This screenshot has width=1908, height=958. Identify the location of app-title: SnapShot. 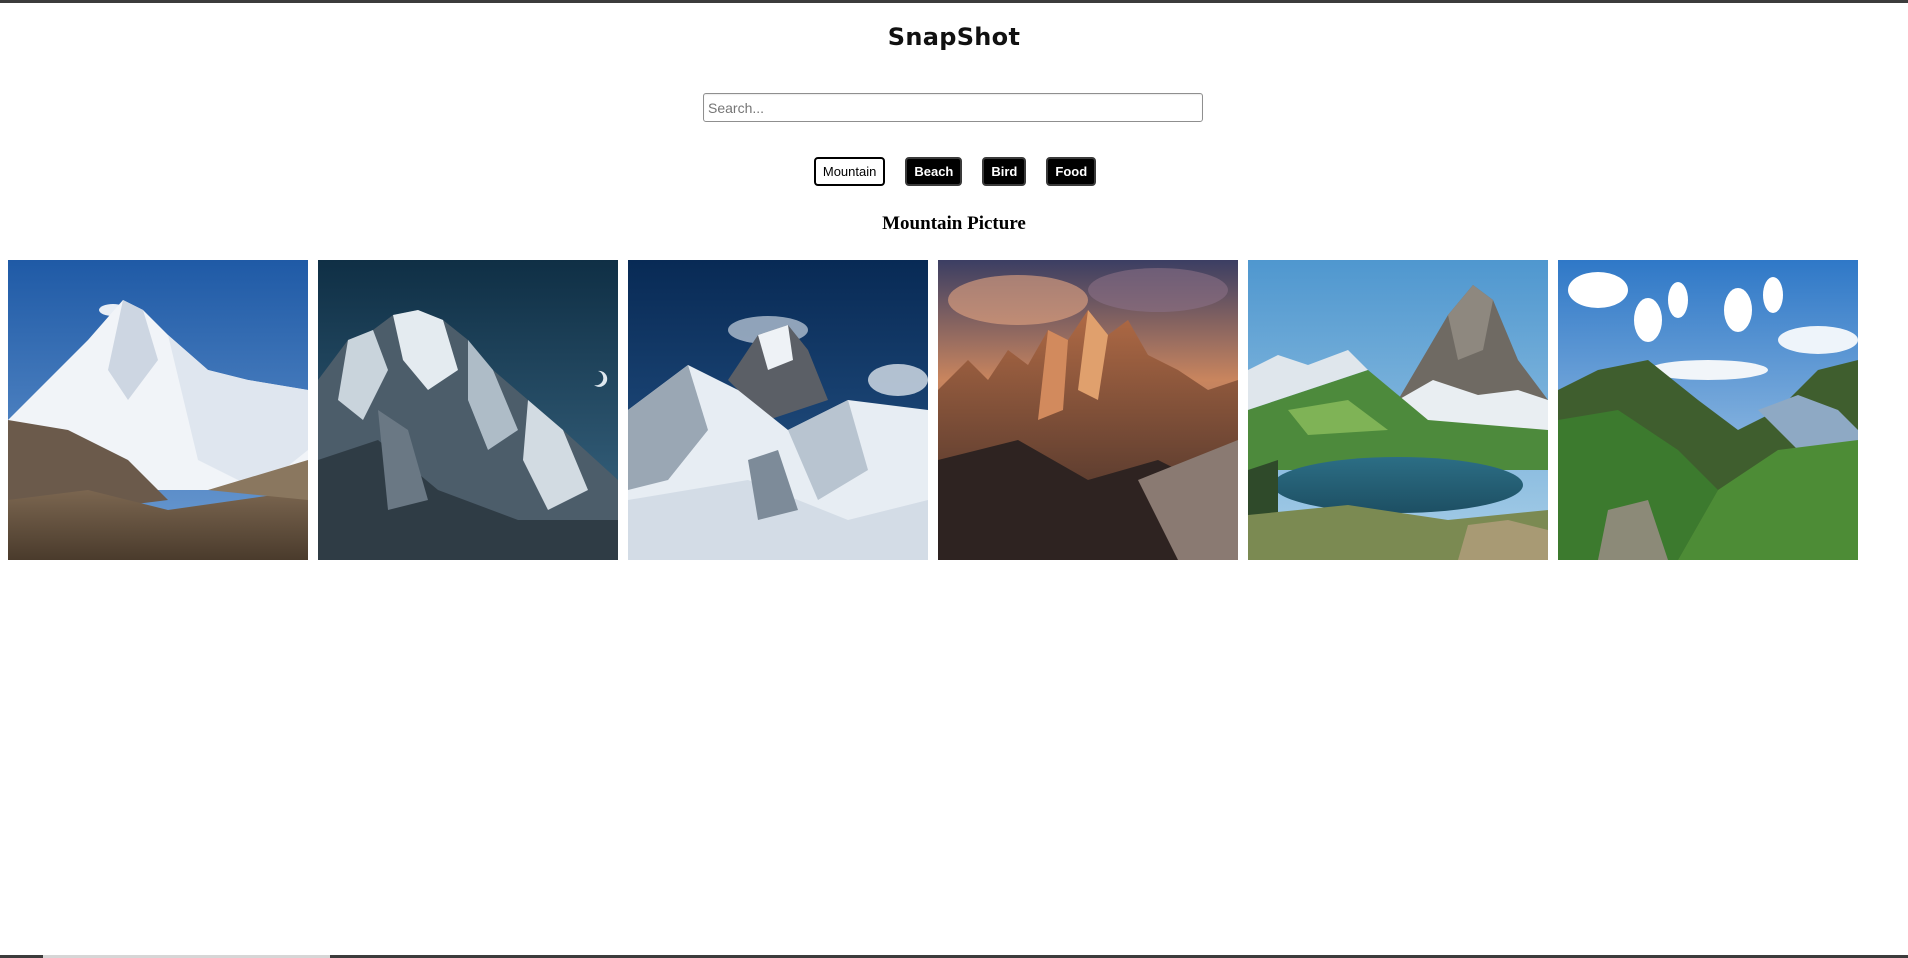
(954, 37).